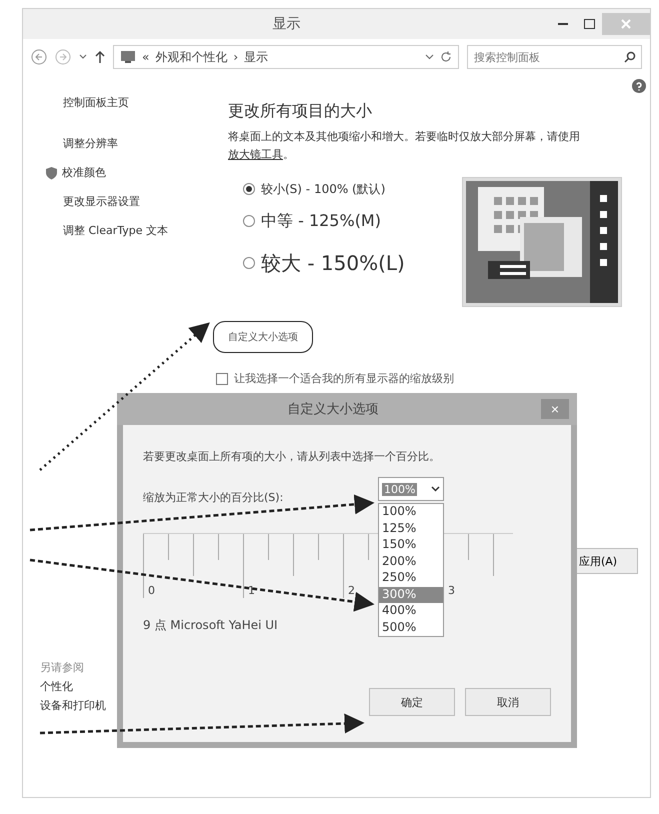 This screenshot has height=814, width=659. I want to click on see-also-heading: 另请参阅, so click(62, 667).